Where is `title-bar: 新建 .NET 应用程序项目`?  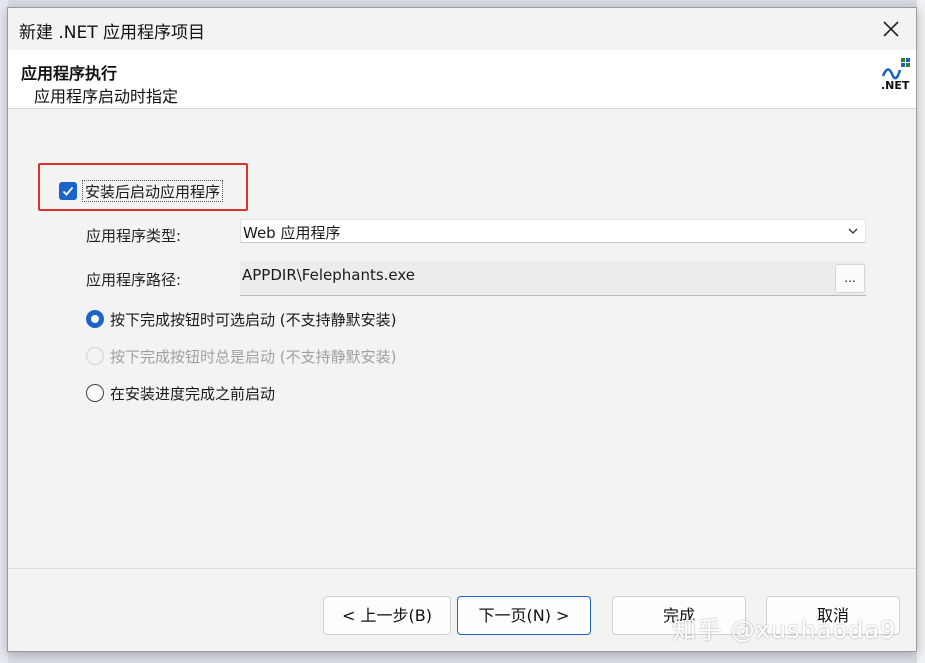
title-bar: 新建 .NET 应用程序项目 is located at coordinates (462, 29).